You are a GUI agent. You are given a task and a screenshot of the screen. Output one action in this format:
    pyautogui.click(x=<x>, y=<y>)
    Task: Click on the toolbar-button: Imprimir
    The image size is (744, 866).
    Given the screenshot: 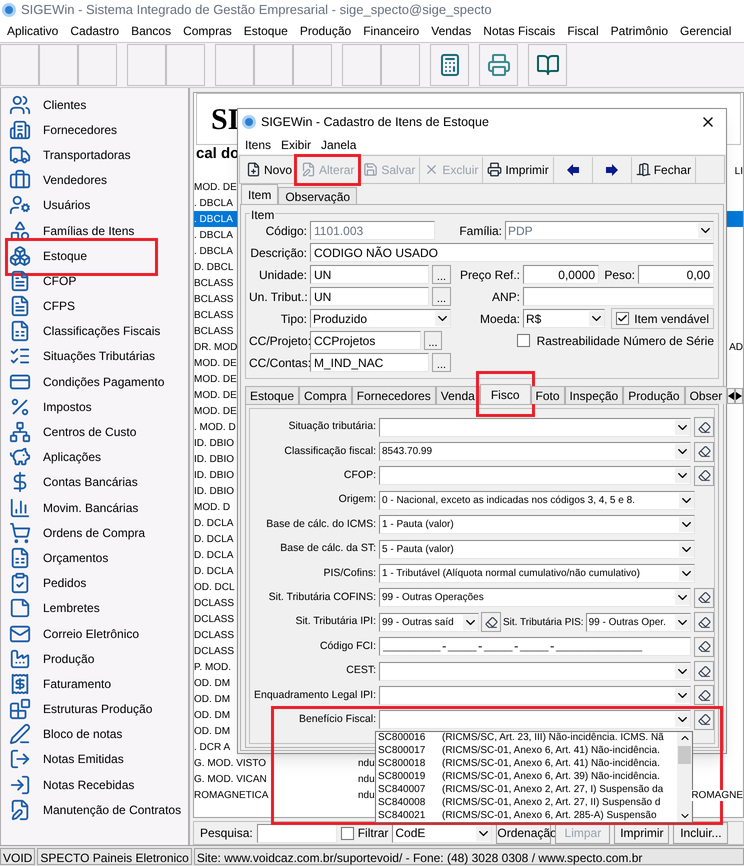 What is the action you would take?
    pyautogui.click(x=518, y=169)
    